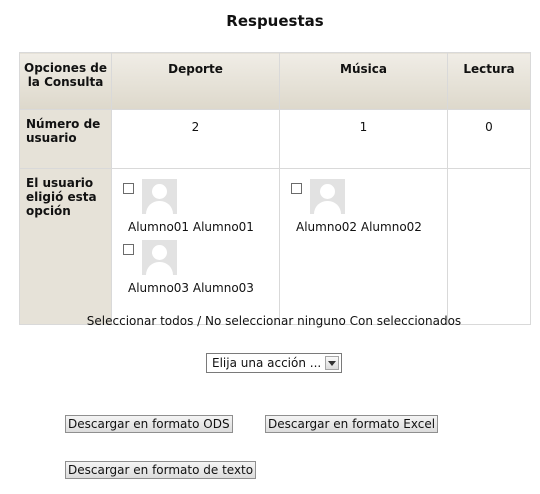 This screenshot has height=494, width=540. Describe the element at coordinates (363, 139) in the screenshot. I see `count-musica: 1` at that location.